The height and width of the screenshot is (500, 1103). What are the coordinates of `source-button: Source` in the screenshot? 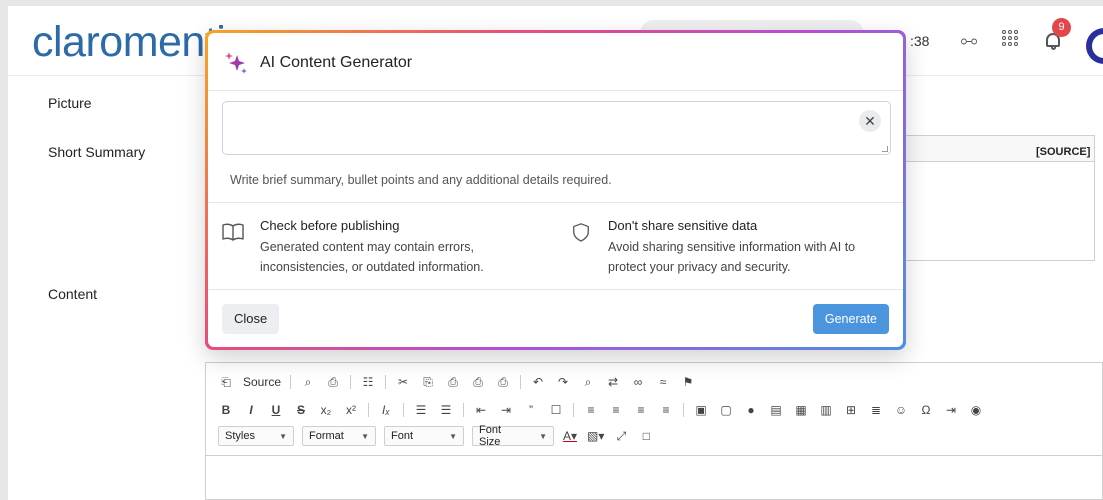 It's located at (262, 382).